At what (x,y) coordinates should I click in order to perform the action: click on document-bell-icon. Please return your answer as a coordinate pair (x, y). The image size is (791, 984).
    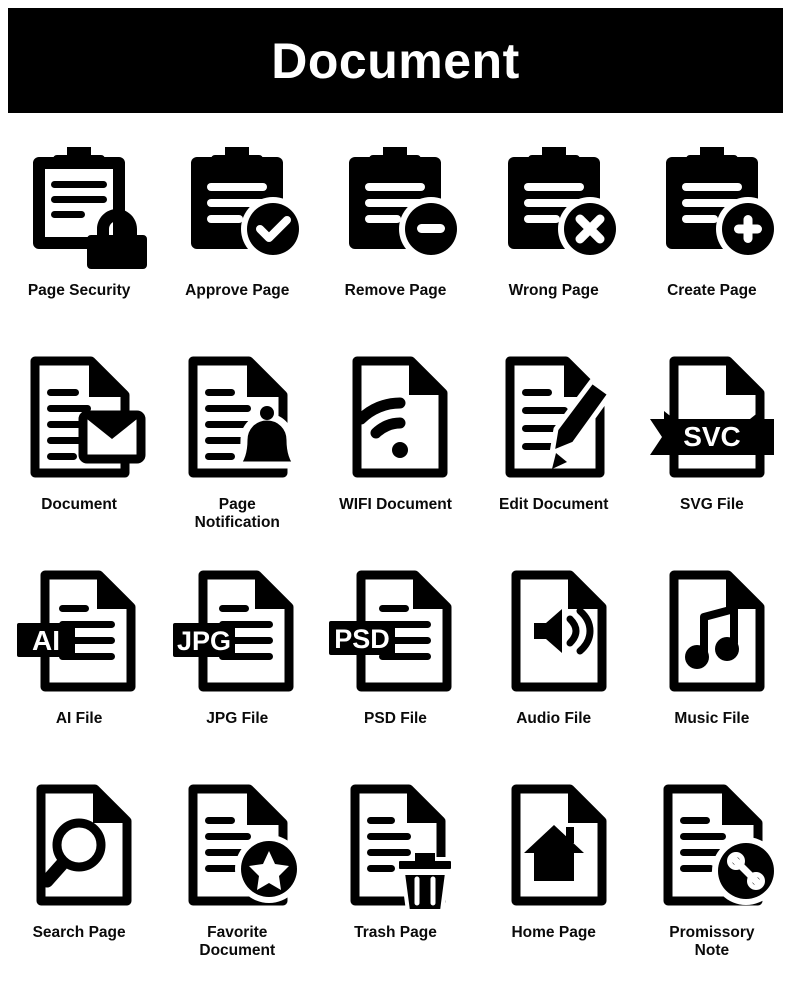
    Looking at the image, I should click on (237, 417).